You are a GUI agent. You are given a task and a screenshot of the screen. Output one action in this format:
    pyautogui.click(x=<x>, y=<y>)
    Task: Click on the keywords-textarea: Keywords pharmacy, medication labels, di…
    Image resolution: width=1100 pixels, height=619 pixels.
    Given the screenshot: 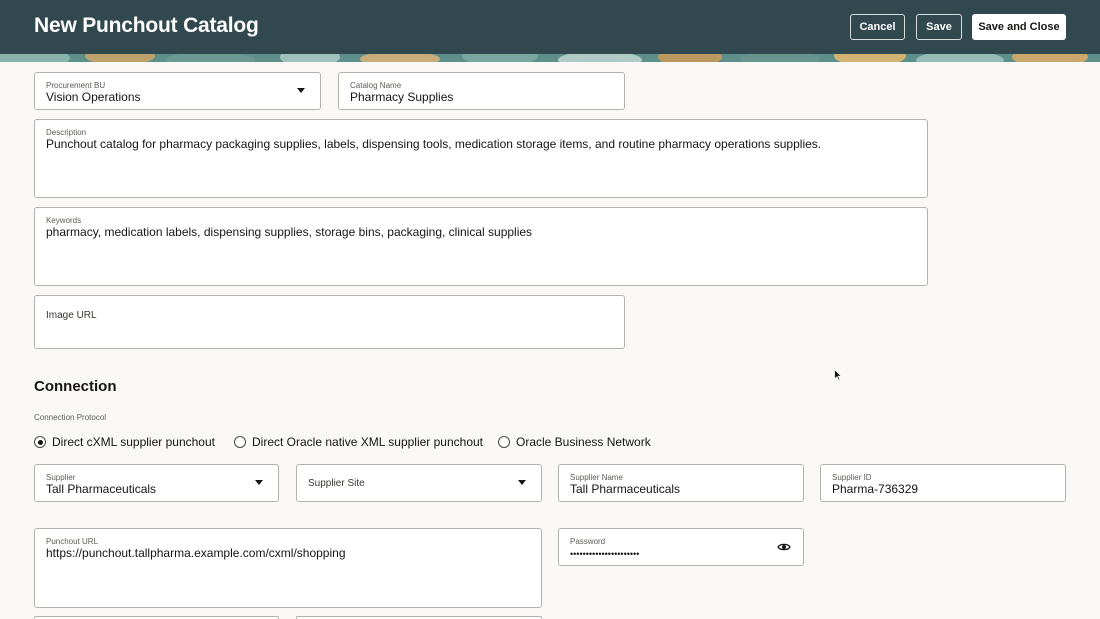 What is the action you would take?
    pyautogui.click(x=481, y=246)
    